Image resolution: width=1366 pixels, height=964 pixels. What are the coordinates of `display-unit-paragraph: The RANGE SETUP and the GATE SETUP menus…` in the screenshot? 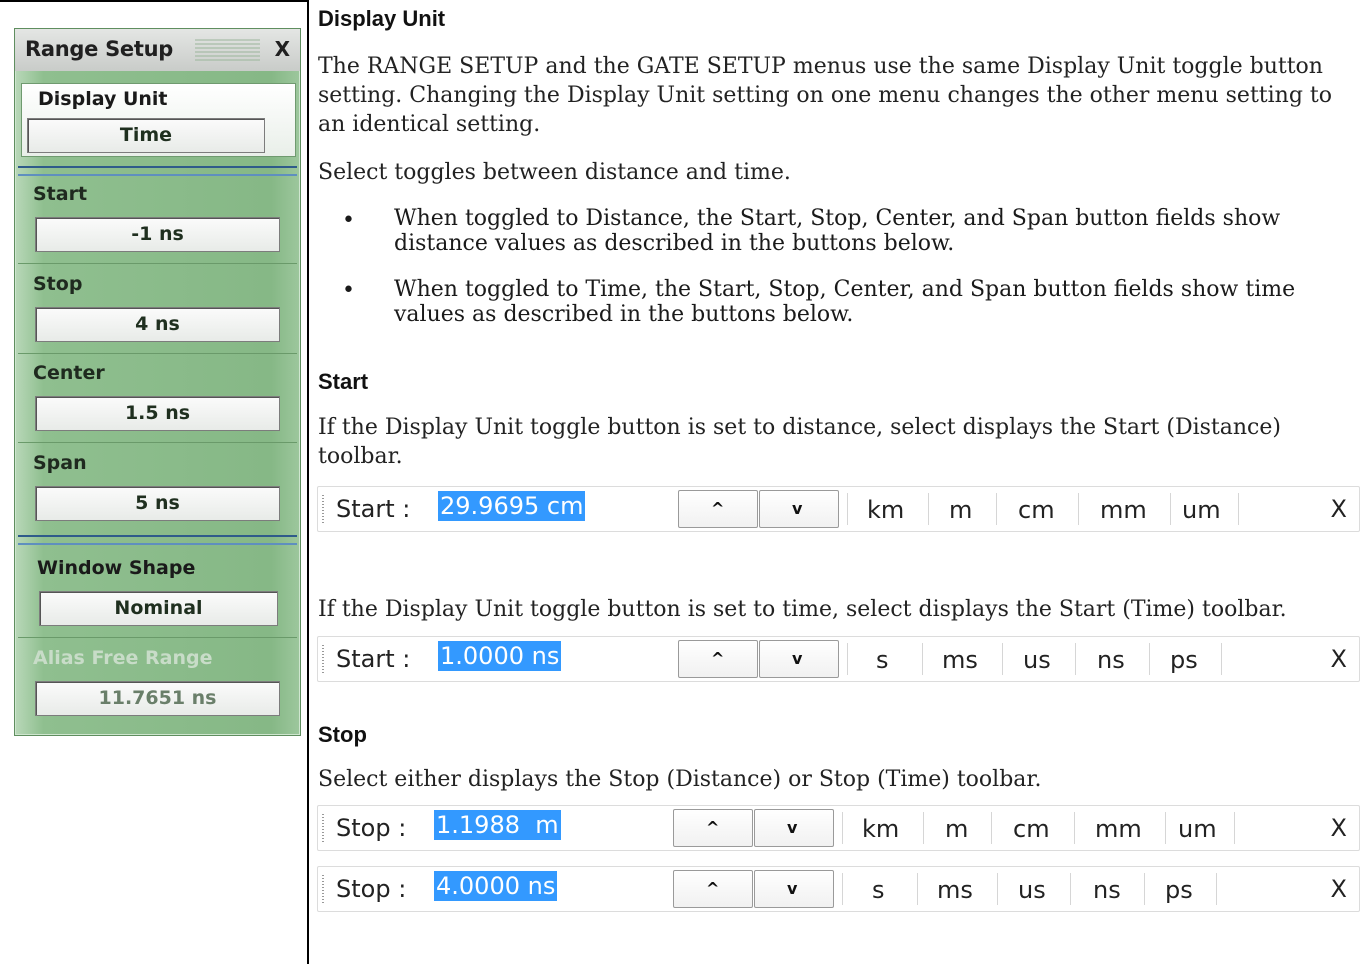 It's located at (825, 95).